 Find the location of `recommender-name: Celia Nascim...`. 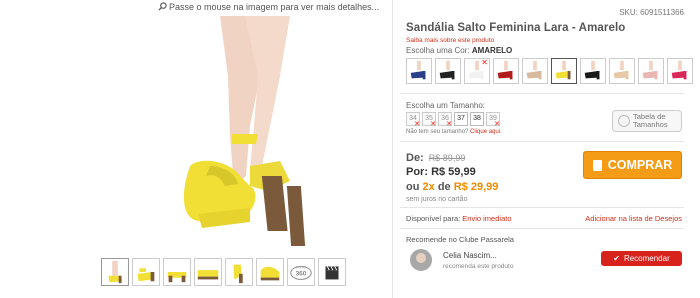

recommender-name: Celia Nascim... is located at coordinates (470, 255).